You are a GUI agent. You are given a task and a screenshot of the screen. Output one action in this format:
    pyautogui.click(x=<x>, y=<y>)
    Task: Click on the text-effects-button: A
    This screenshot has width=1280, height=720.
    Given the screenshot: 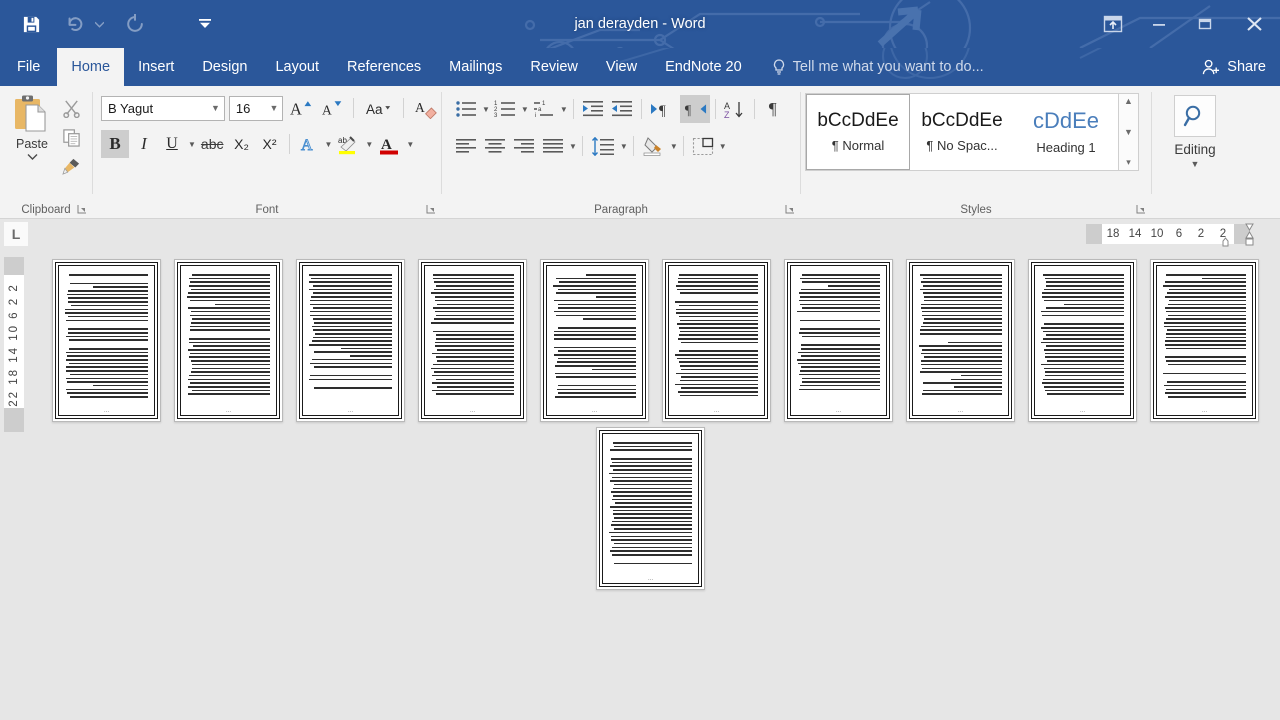 What is the action you would take?
    pyautogui.click(x=309, y=144)
    